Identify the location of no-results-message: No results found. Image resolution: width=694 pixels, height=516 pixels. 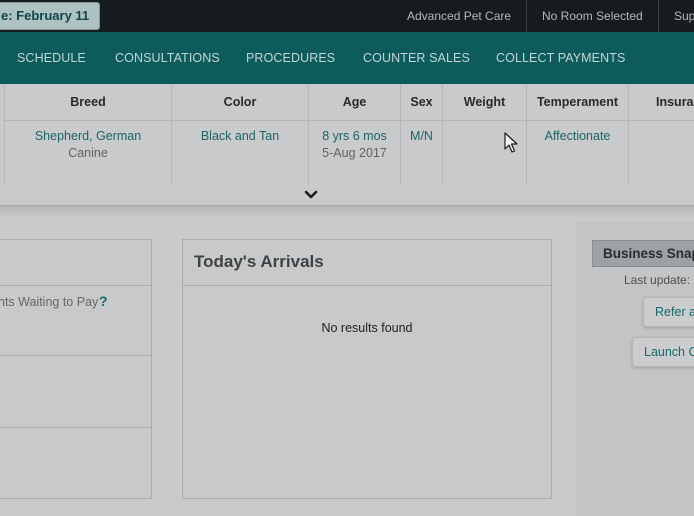
(367, 328).